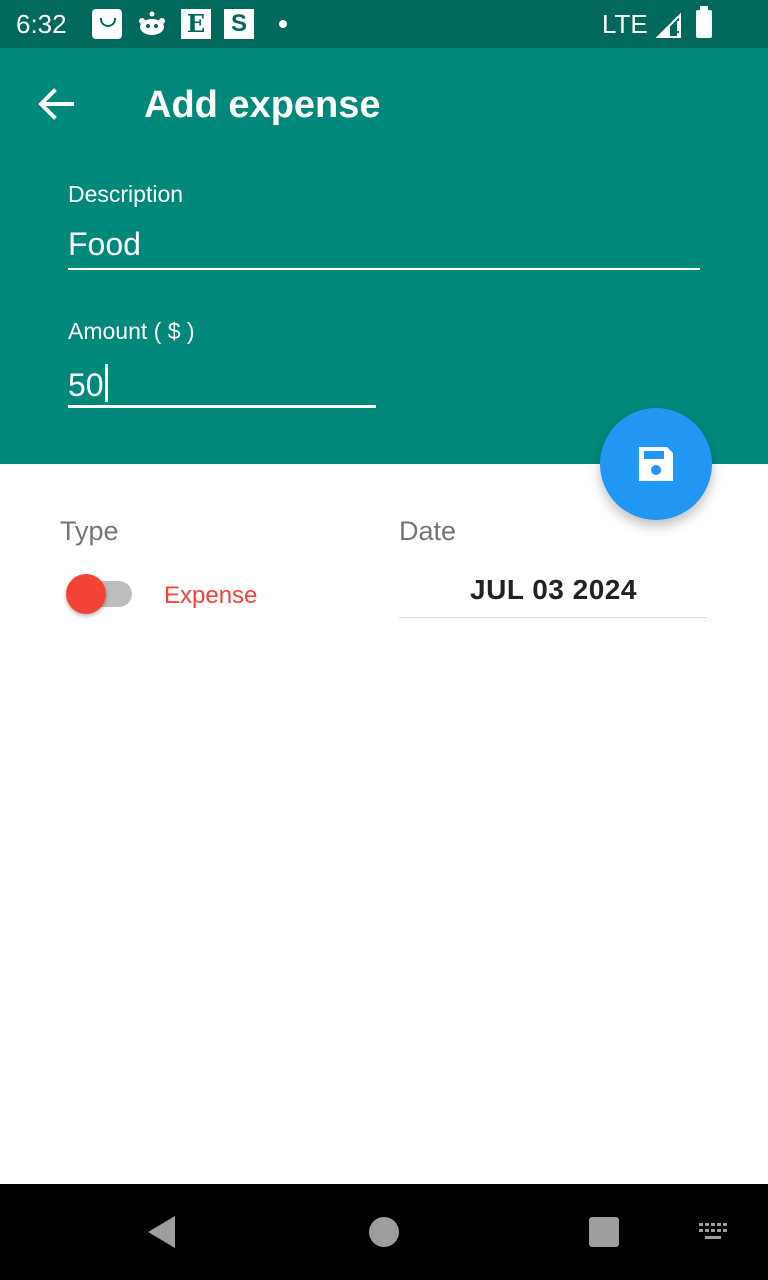 The height and width of the screenshot is (1280, 768). I want to click on network-type: LTE, so click(625, 24).